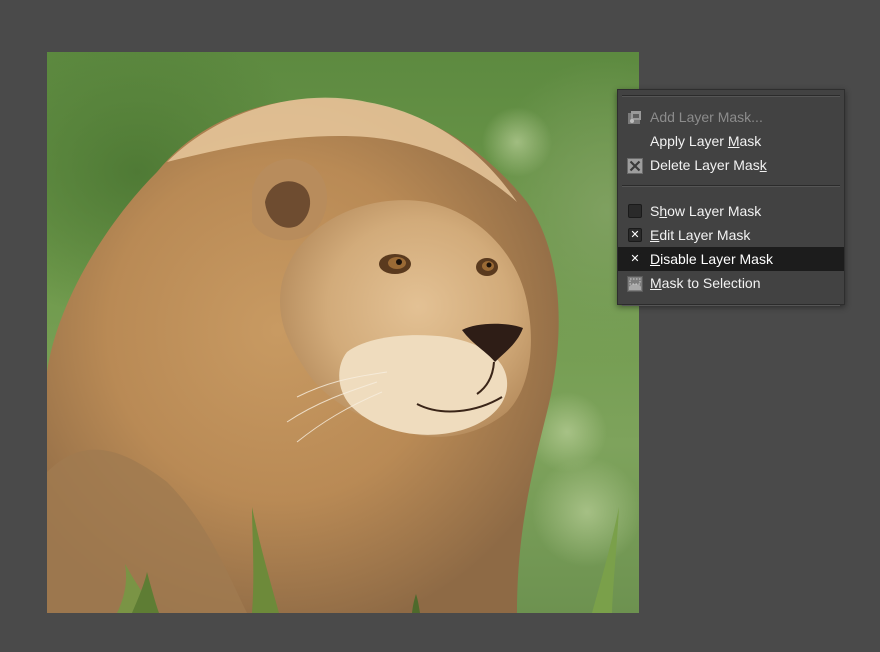 The height and width of the screenshot is (652, 880). What do you see at coordinates (635, 165) in the screenshot?
I see `delete-icon` at bounding box center [635, 165].